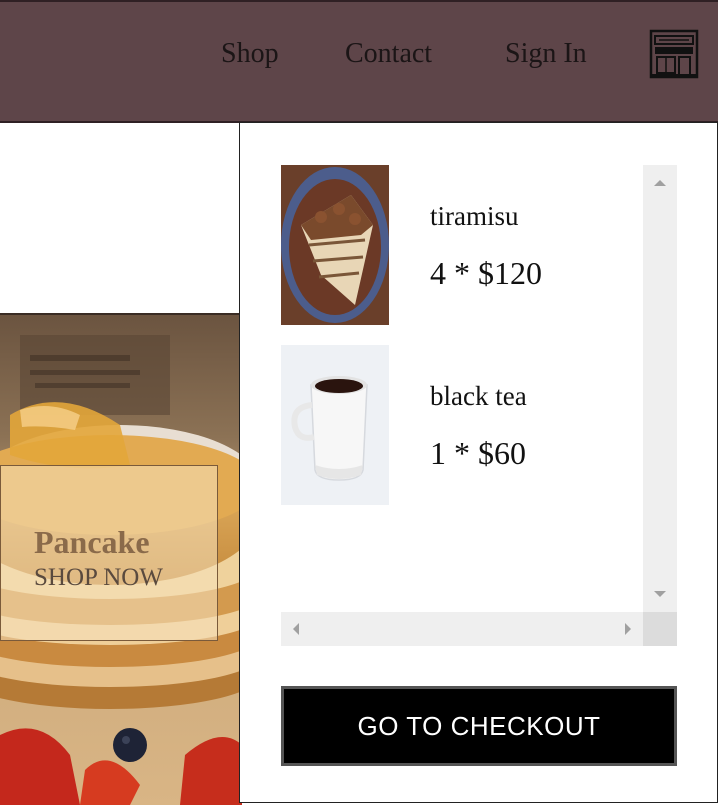 The image size is (718, 805). What do you see at coordinates (660, 183) in the screenshot?
I see `scroll-up-arrow-icon` at bounding box center [660, 183].